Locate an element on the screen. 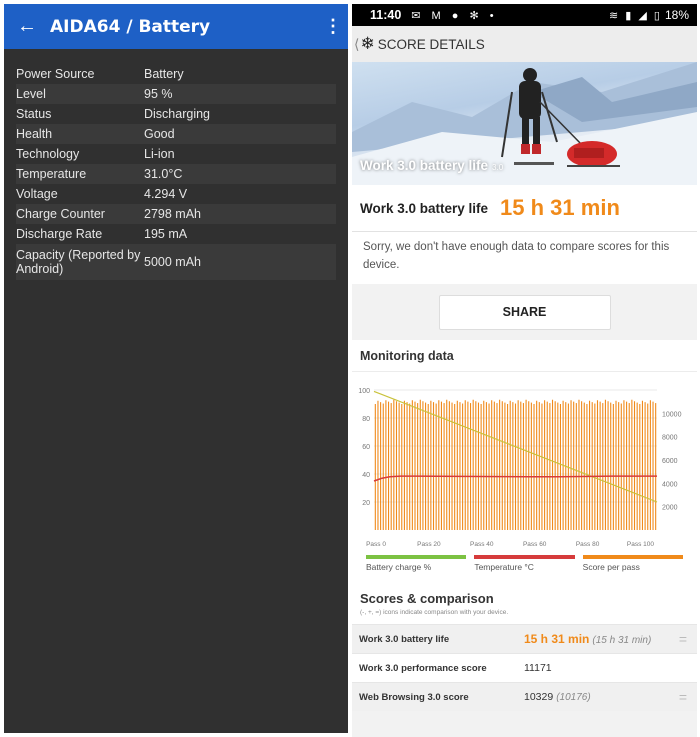 This screenshot has height=737, width=700. y-right-tick-label: 4000 is located at coordinates (670, 484).